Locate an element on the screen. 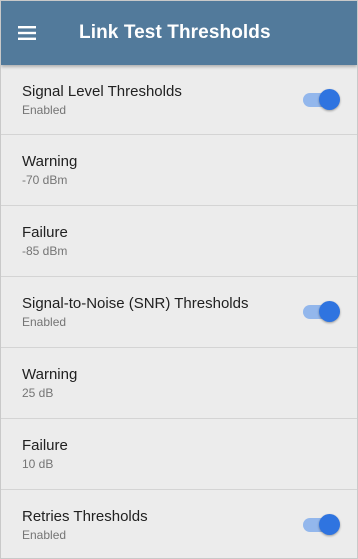 This screenshot has height=559, width=358. setting-row-snr-failure: Failure 10 dB is located at coordinates (179, 454).